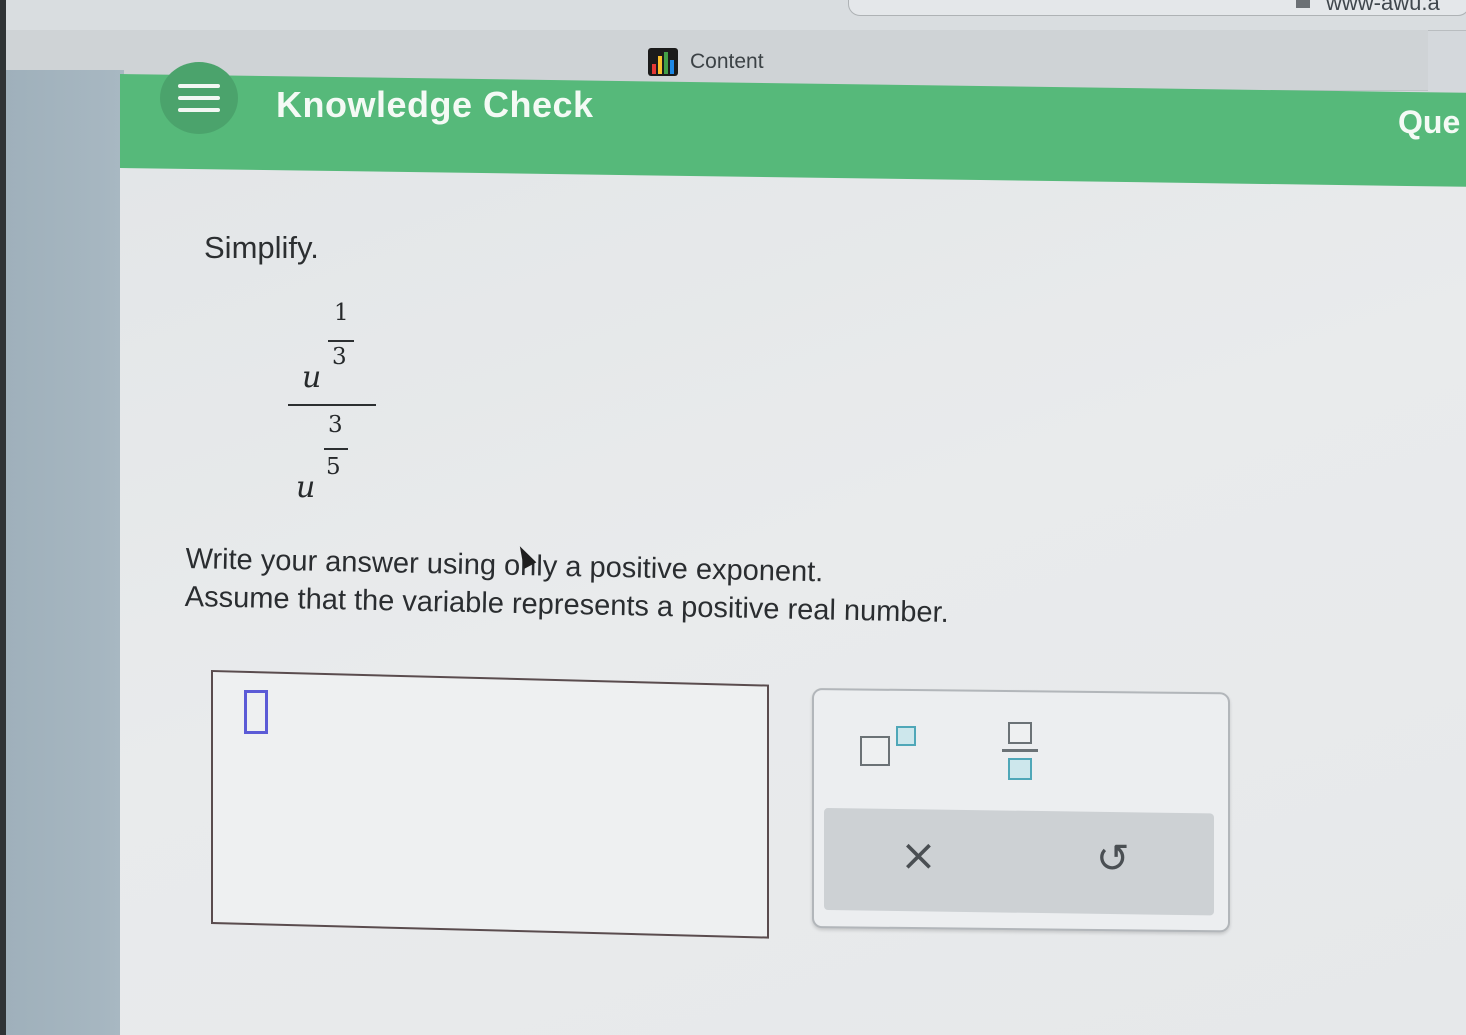  I want to click on answer-input, so click(490, 804).